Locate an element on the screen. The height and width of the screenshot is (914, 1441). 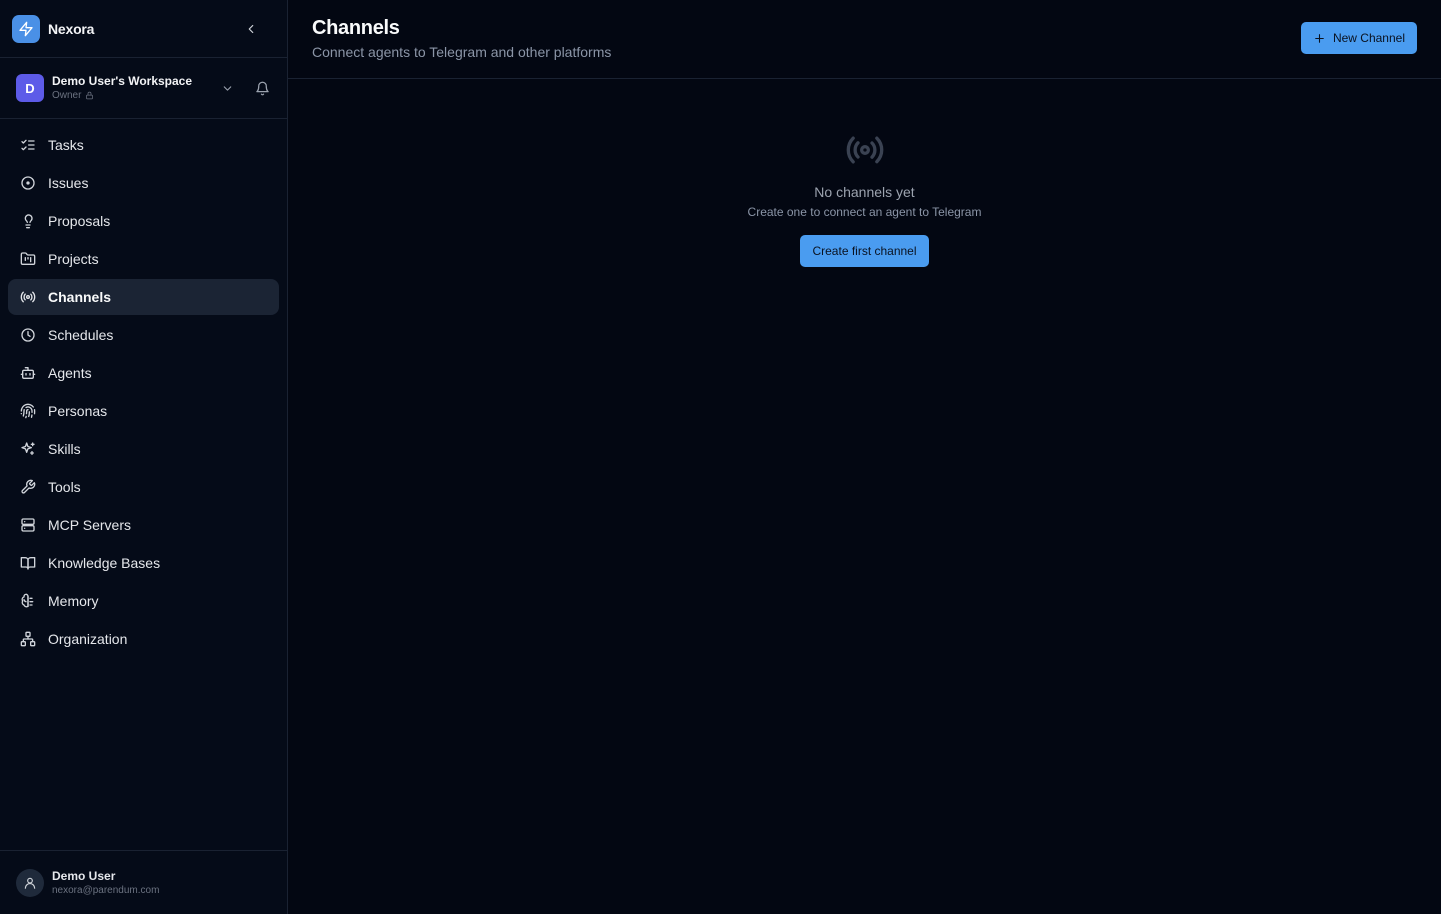
avatar is located at coordinates (30, 882).